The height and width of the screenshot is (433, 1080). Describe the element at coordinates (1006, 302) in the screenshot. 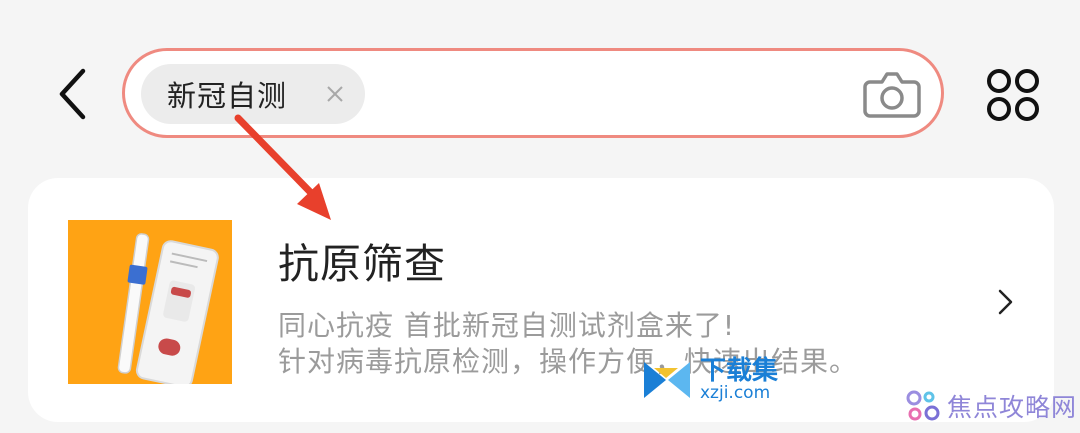

I see `chevron-right-icon` at that location.